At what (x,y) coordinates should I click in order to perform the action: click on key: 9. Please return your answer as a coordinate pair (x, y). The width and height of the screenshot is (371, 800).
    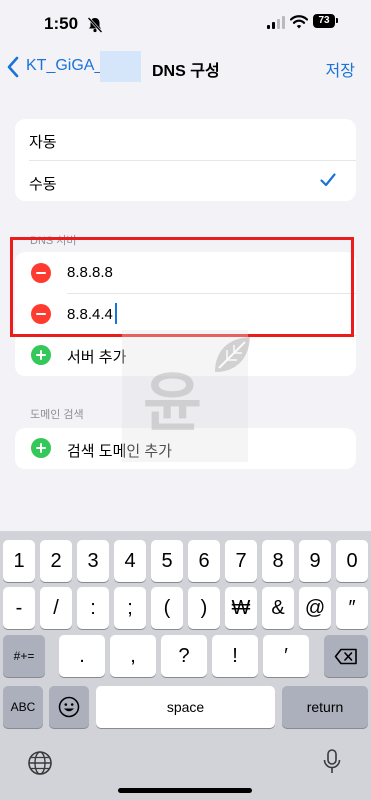
    Looking at the image, I should click on (315, 561).